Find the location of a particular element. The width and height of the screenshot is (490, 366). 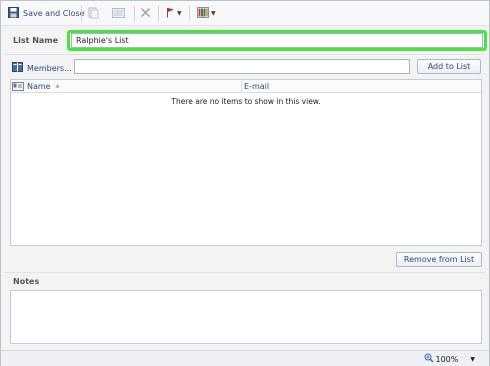

save-and-close-label: Save and Close is located at coordinates (54, 13).